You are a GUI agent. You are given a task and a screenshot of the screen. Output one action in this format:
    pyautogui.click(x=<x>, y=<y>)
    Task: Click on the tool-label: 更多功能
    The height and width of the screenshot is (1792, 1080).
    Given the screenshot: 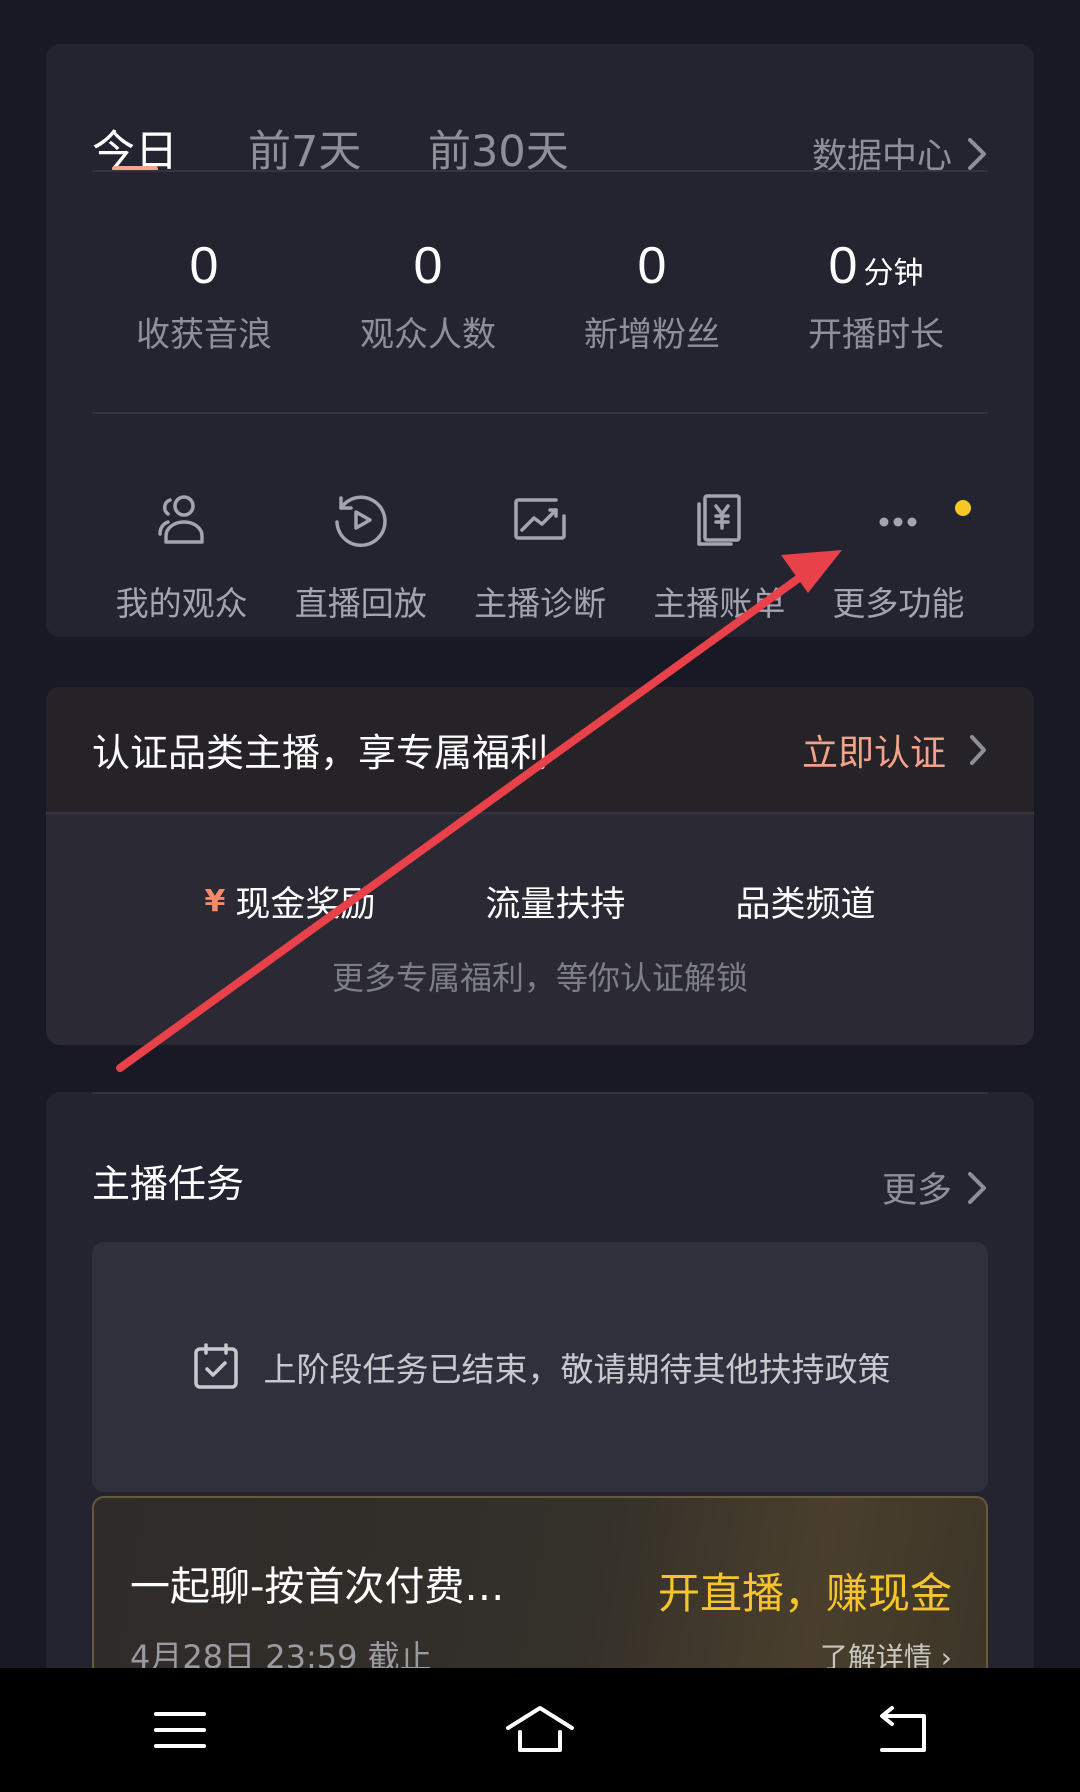 What is the action you would take?
    pyautogui.click(x=898, y=603)
    